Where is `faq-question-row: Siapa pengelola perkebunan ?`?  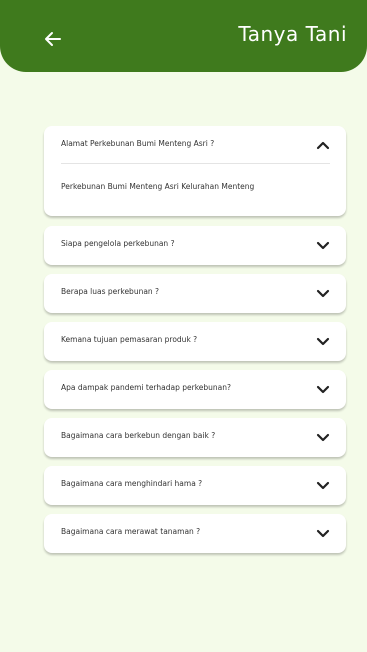 faq-question-row: Siapa pengelola perkebunan ? is located at coordinates (195, 245).